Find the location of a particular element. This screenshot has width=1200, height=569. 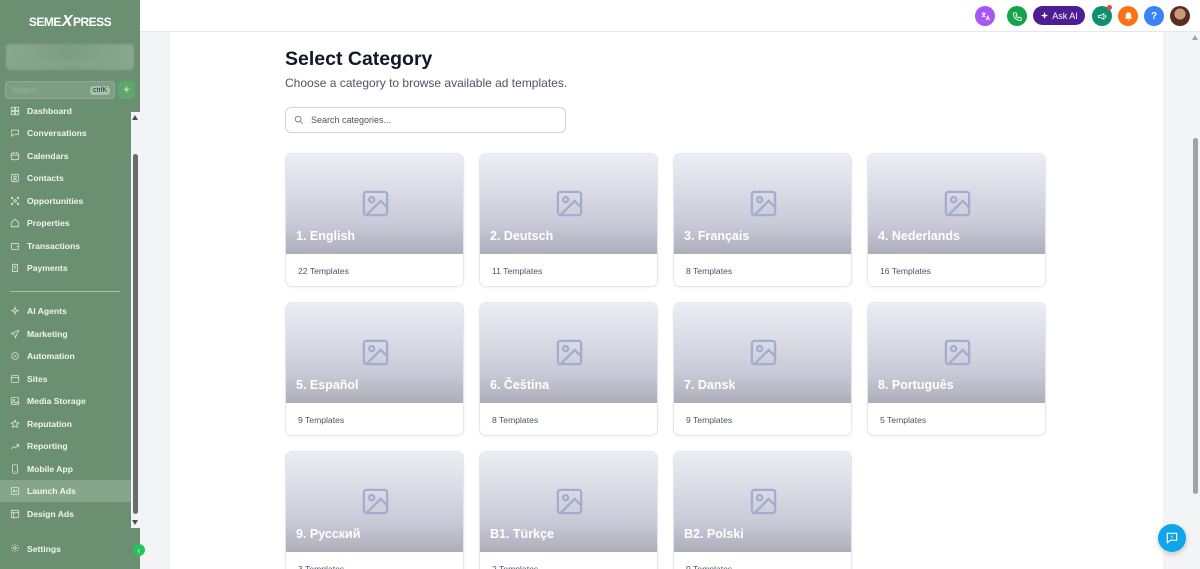

sidebar-item-calendars: Calendars is located at coordinates (65, 156).